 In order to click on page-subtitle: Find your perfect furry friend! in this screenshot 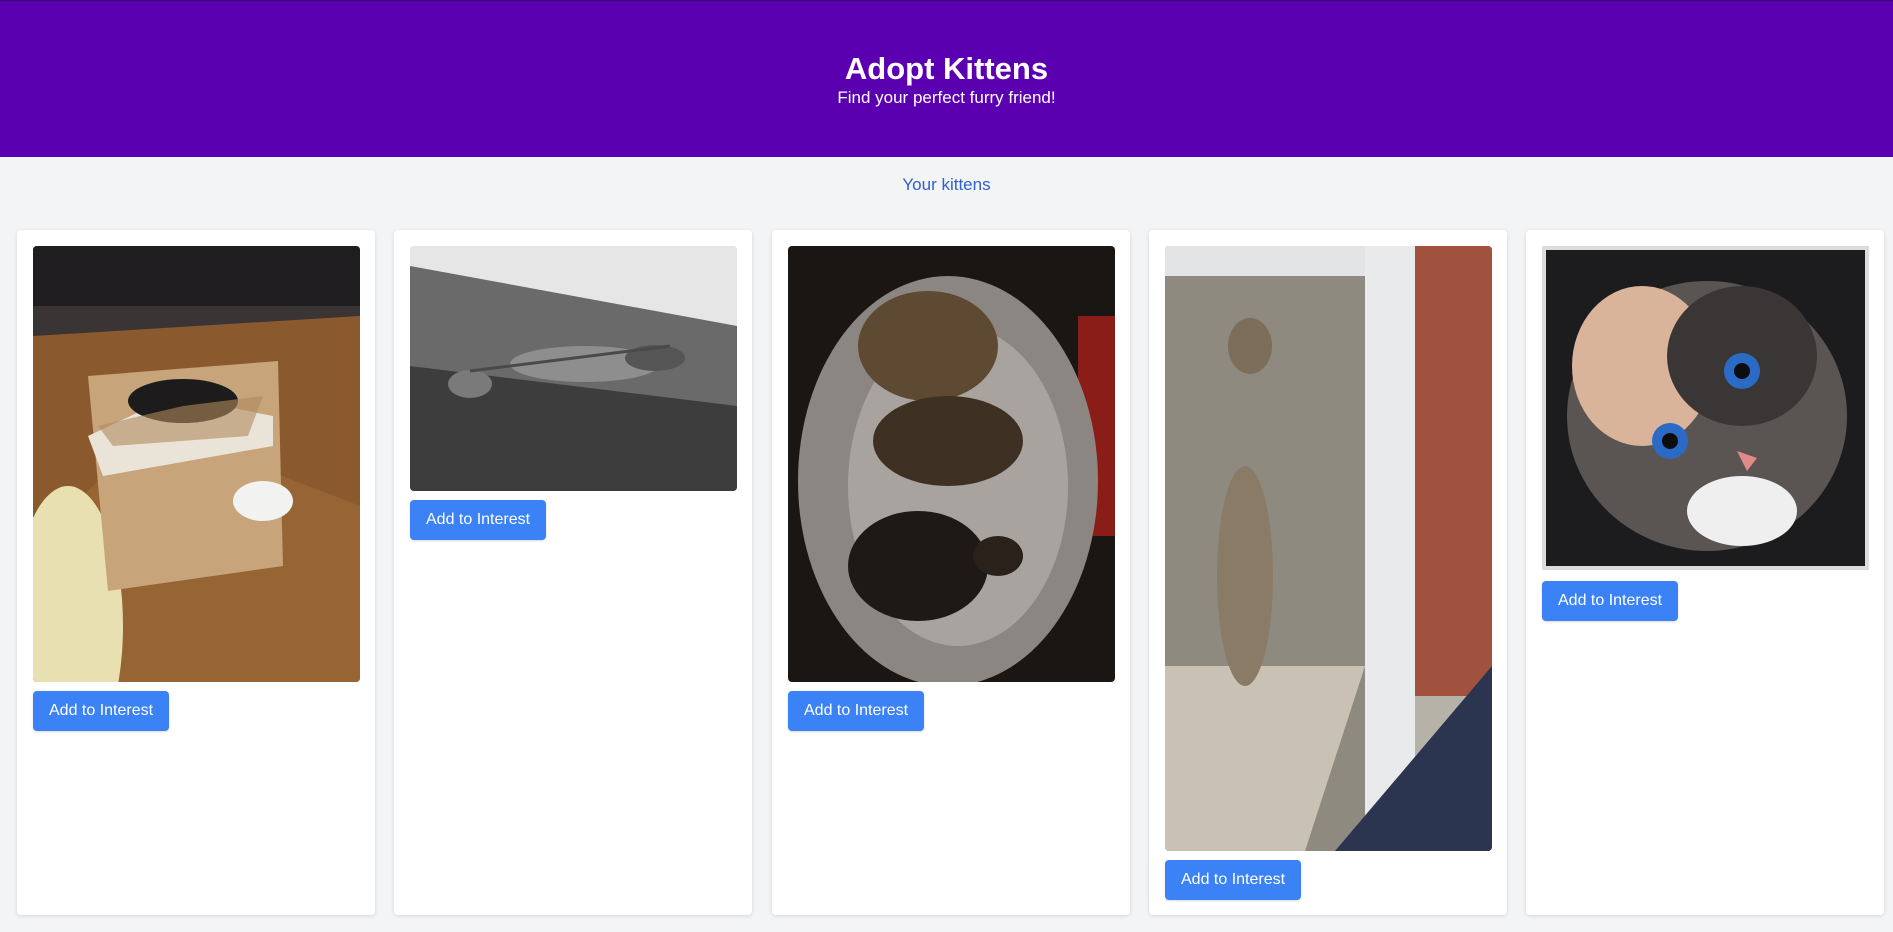, I will do `click(946, 97)`.